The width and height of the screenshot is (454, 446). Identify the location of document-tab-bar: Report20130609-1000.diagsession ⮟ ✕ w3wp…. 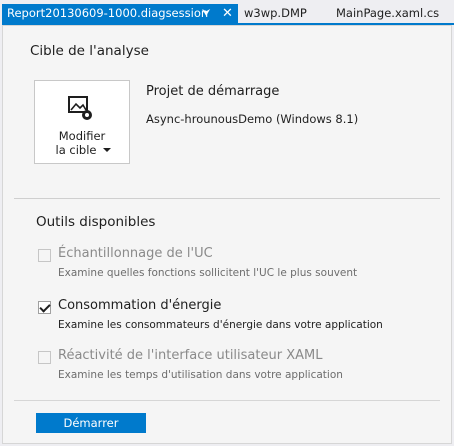
(227, 11).